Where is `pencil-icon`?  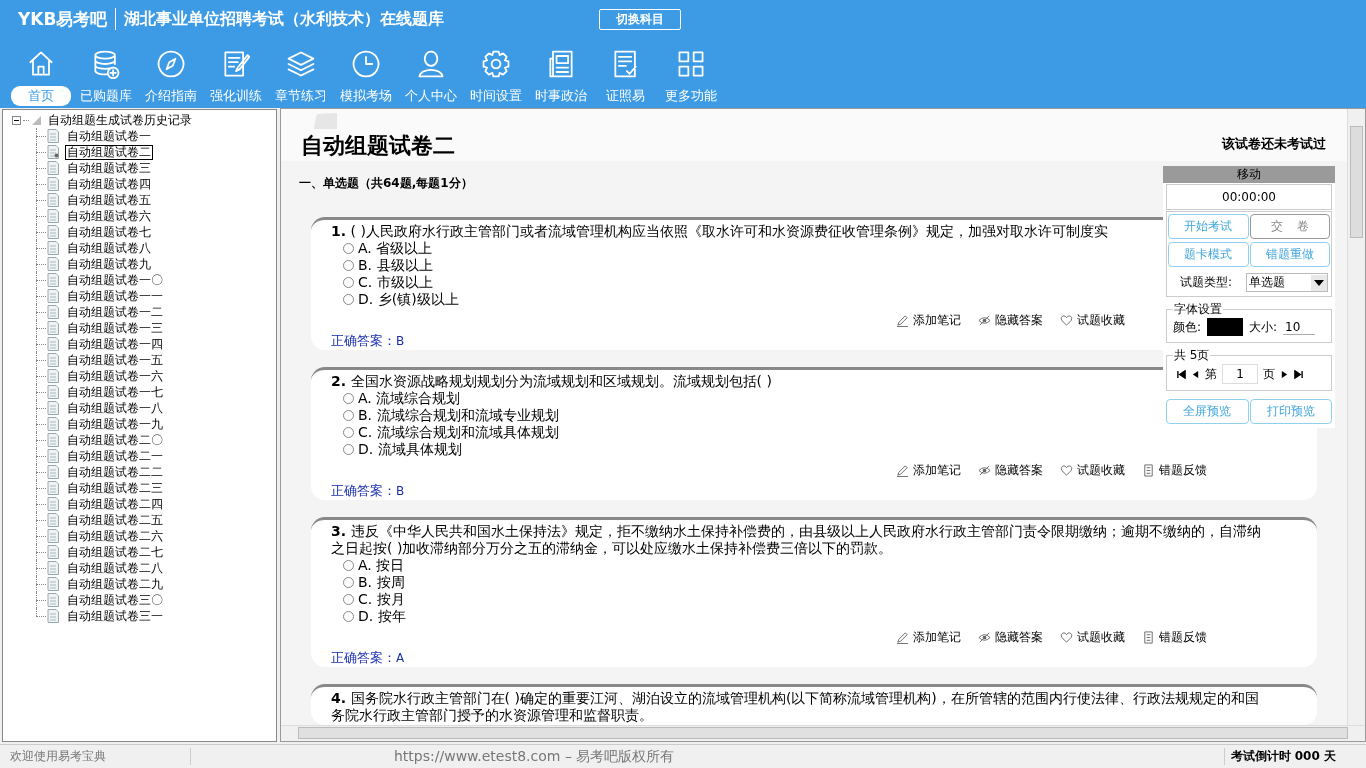 pencil-icon is located at coordinates (902, 320).